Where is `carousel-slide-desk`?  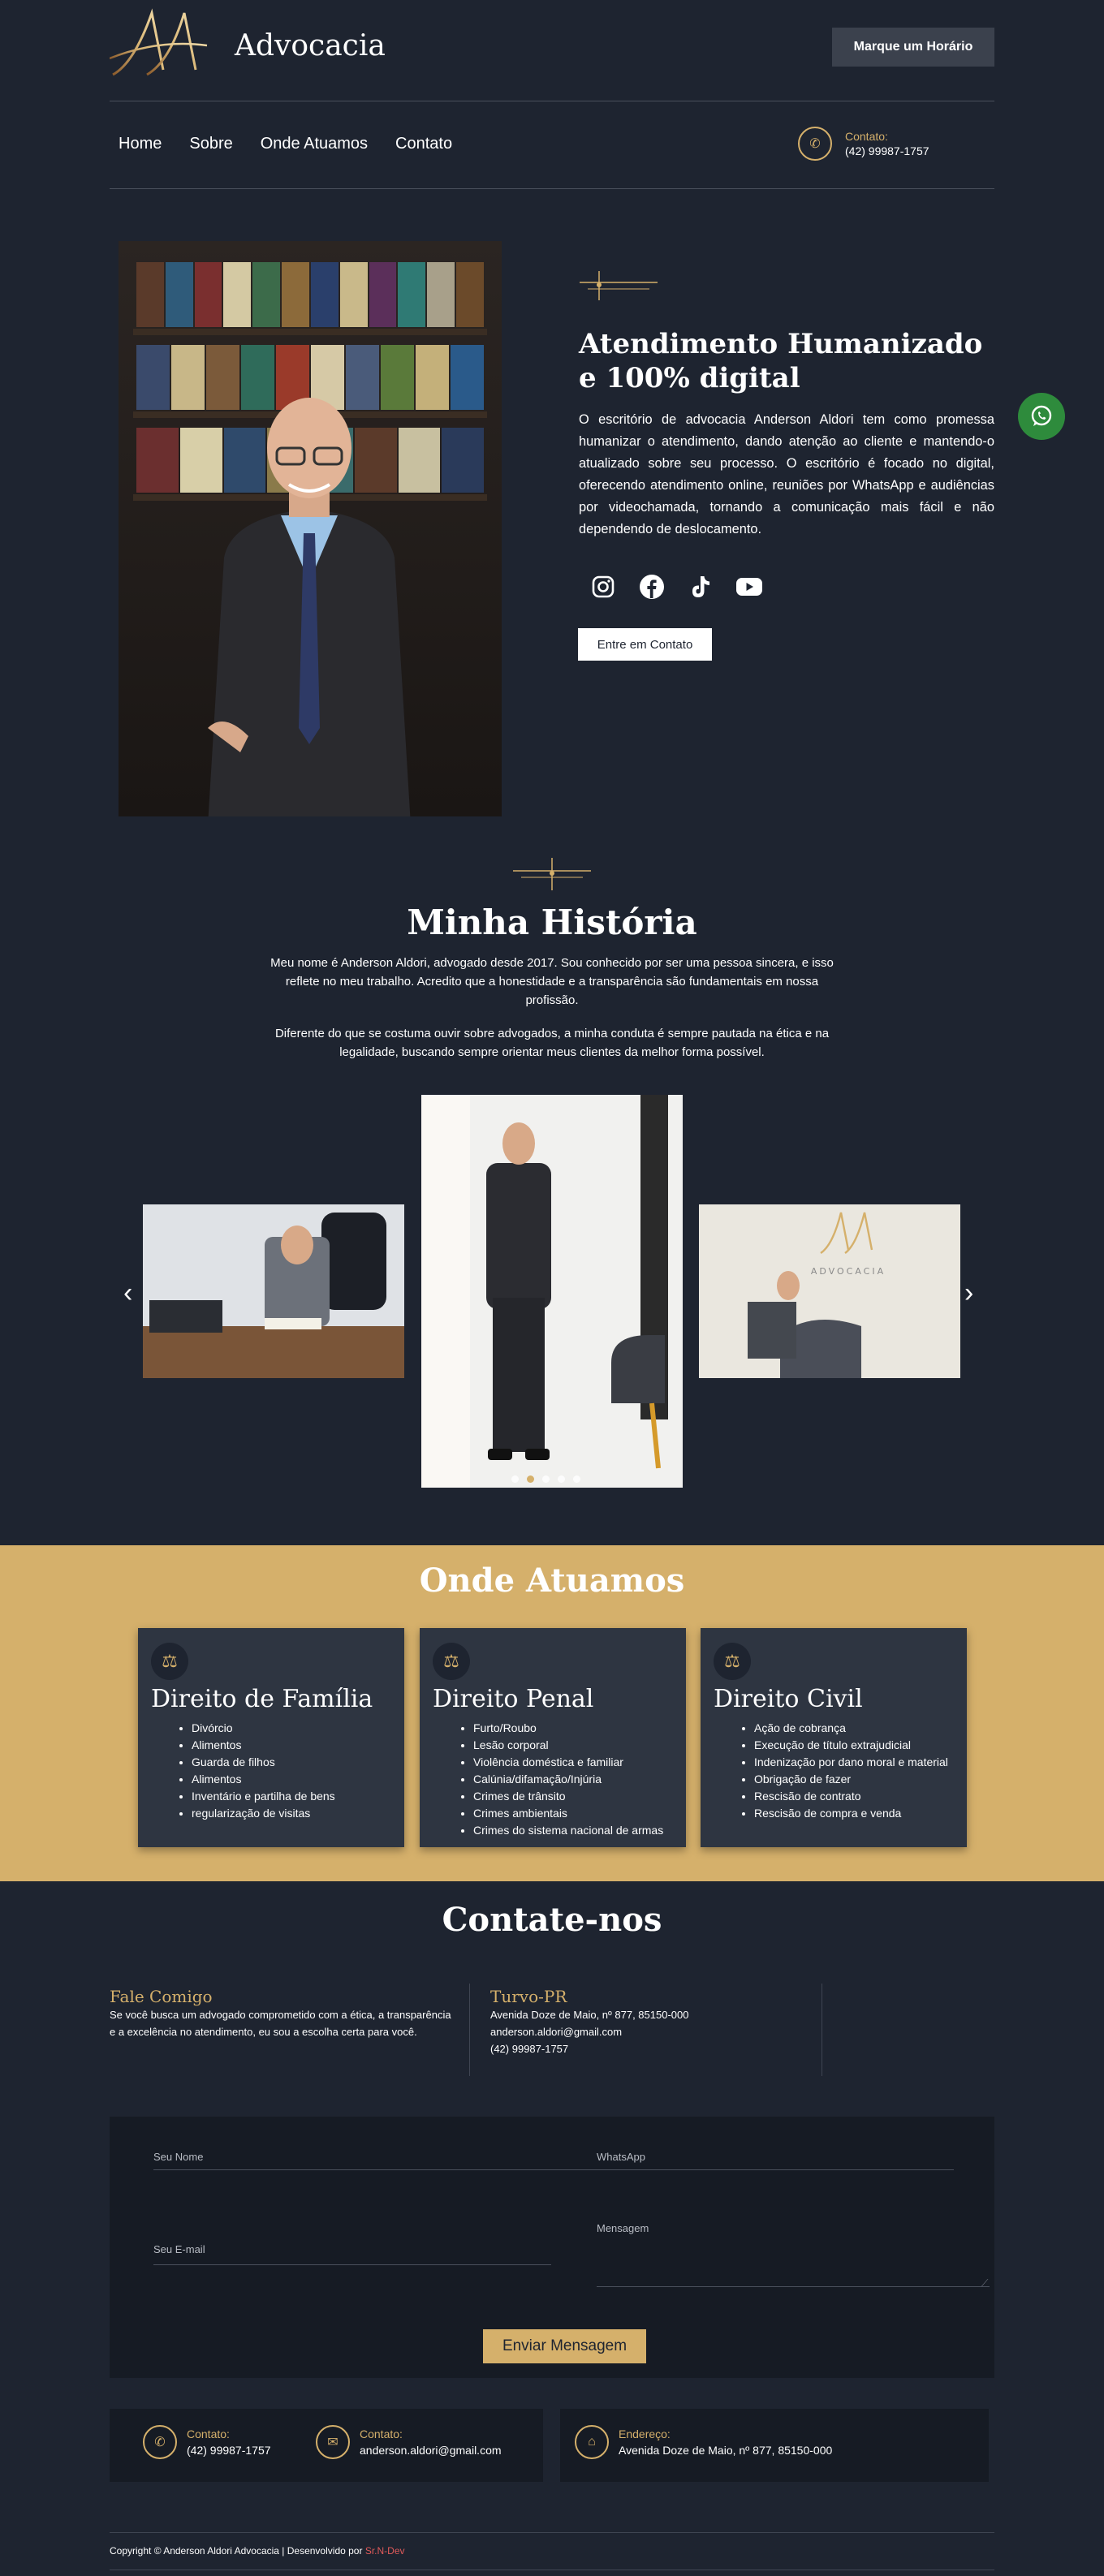
carousel-slide-desk is located at coordinates (273, 1291).